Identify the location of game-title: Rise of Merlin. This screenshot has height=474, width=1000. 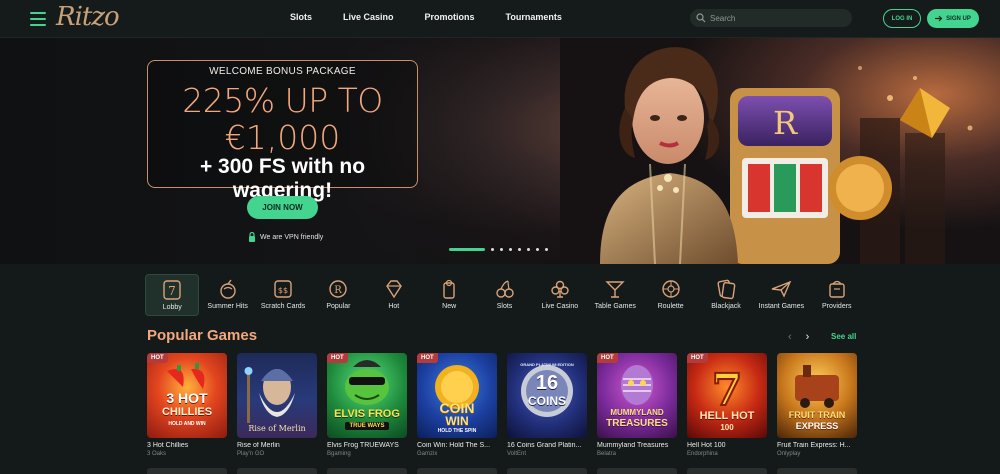
(277, 445).